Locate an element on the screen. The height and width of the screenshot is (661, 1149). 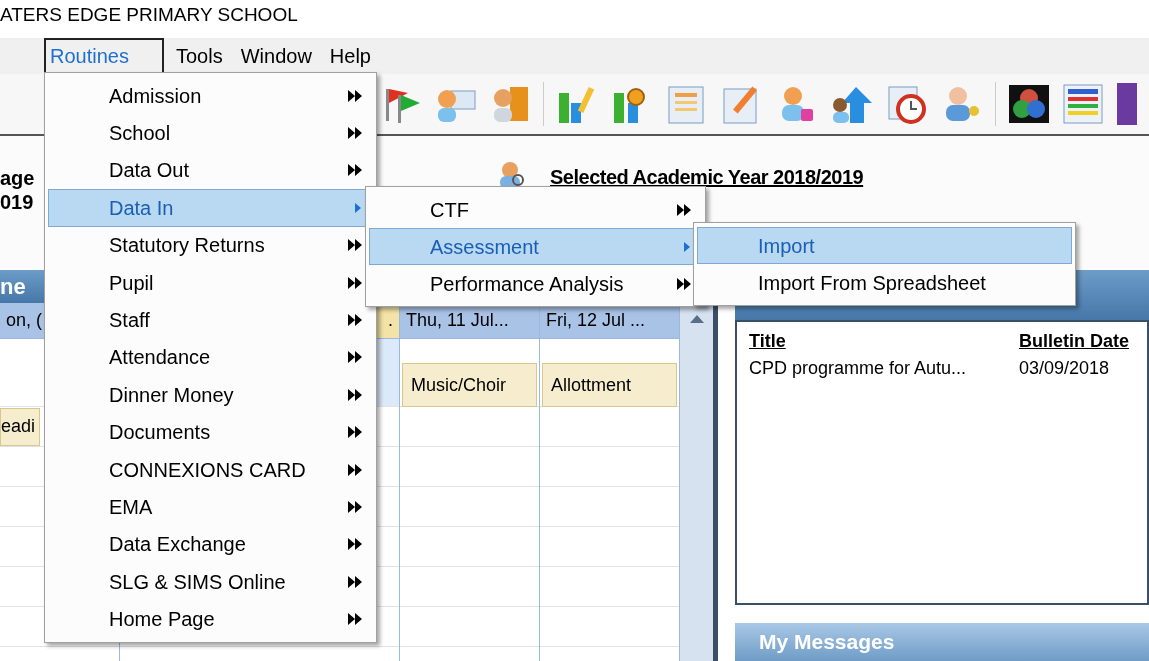
column-header: Title is located at coordinates (767, 341).